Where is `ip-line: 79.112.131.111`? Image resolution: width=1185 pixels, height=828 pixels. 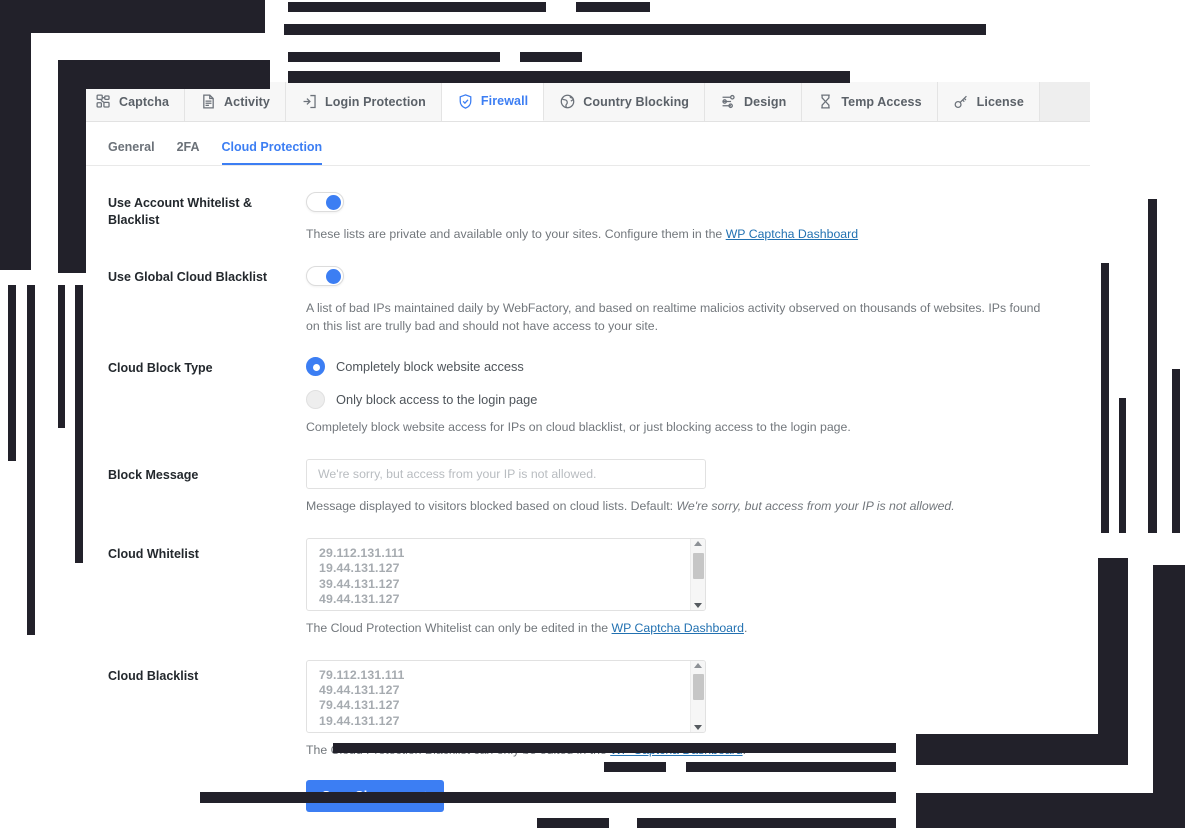 ip-line: 79.112.131.111 is located at coordinates (362, 674).